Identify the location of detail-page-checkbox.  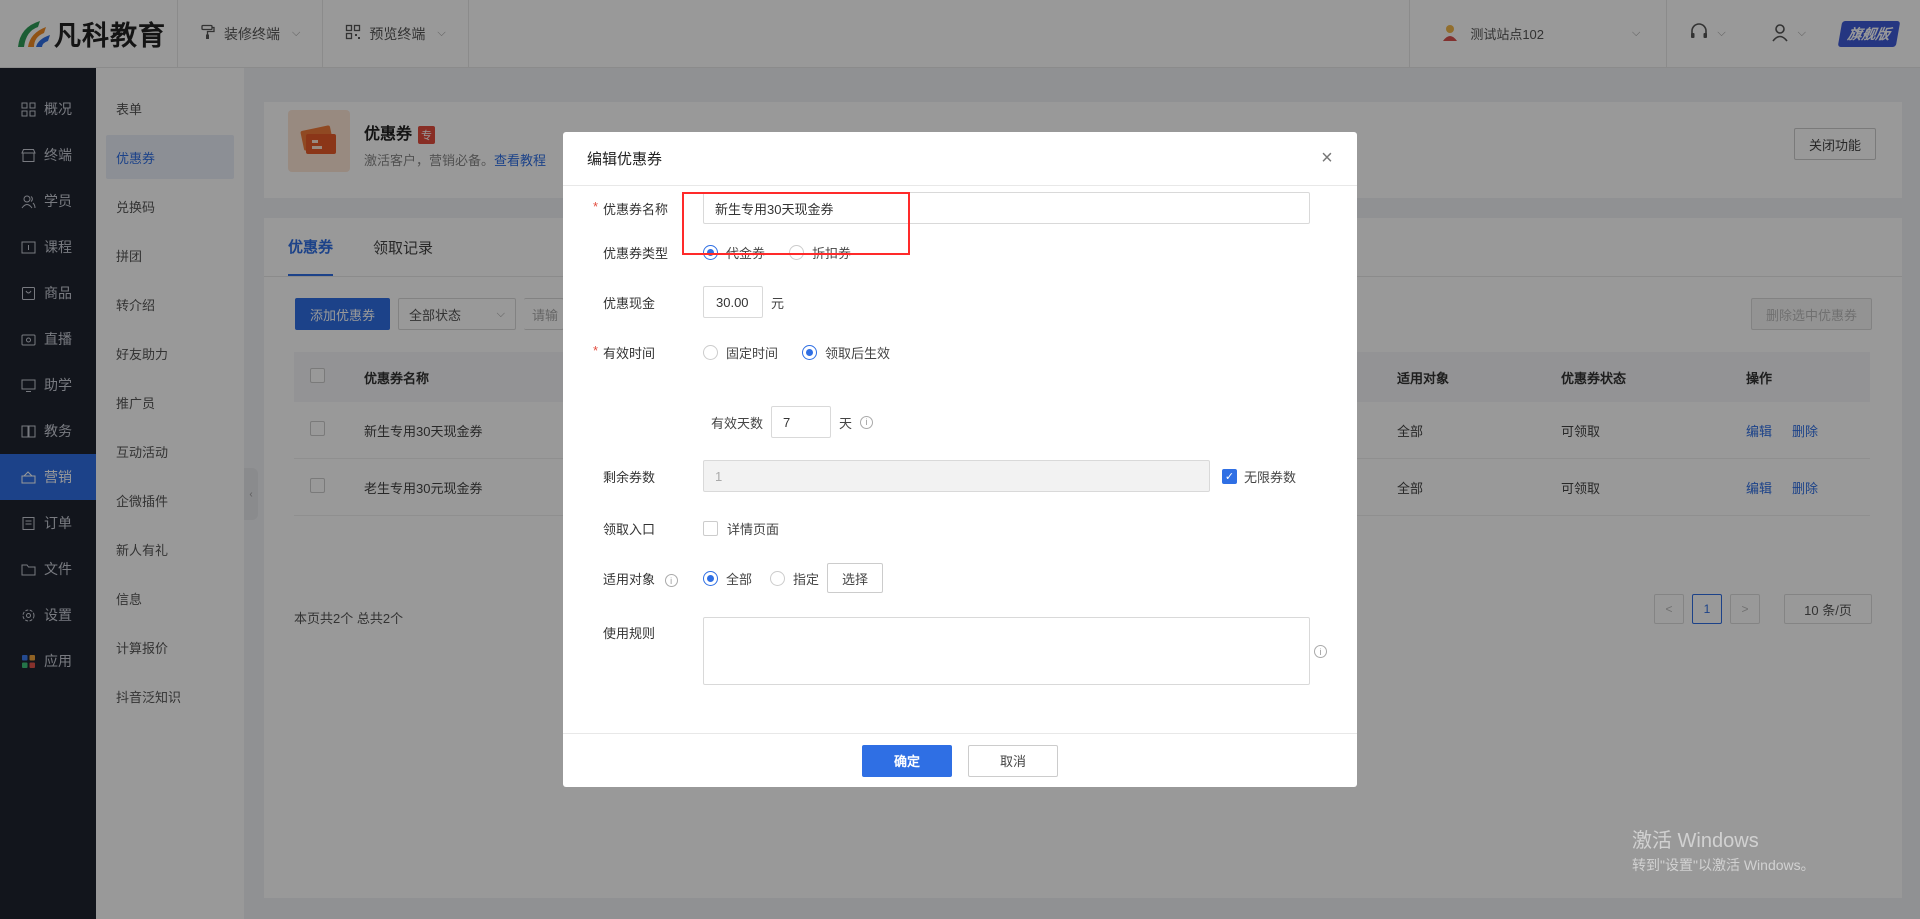
(710, 528).